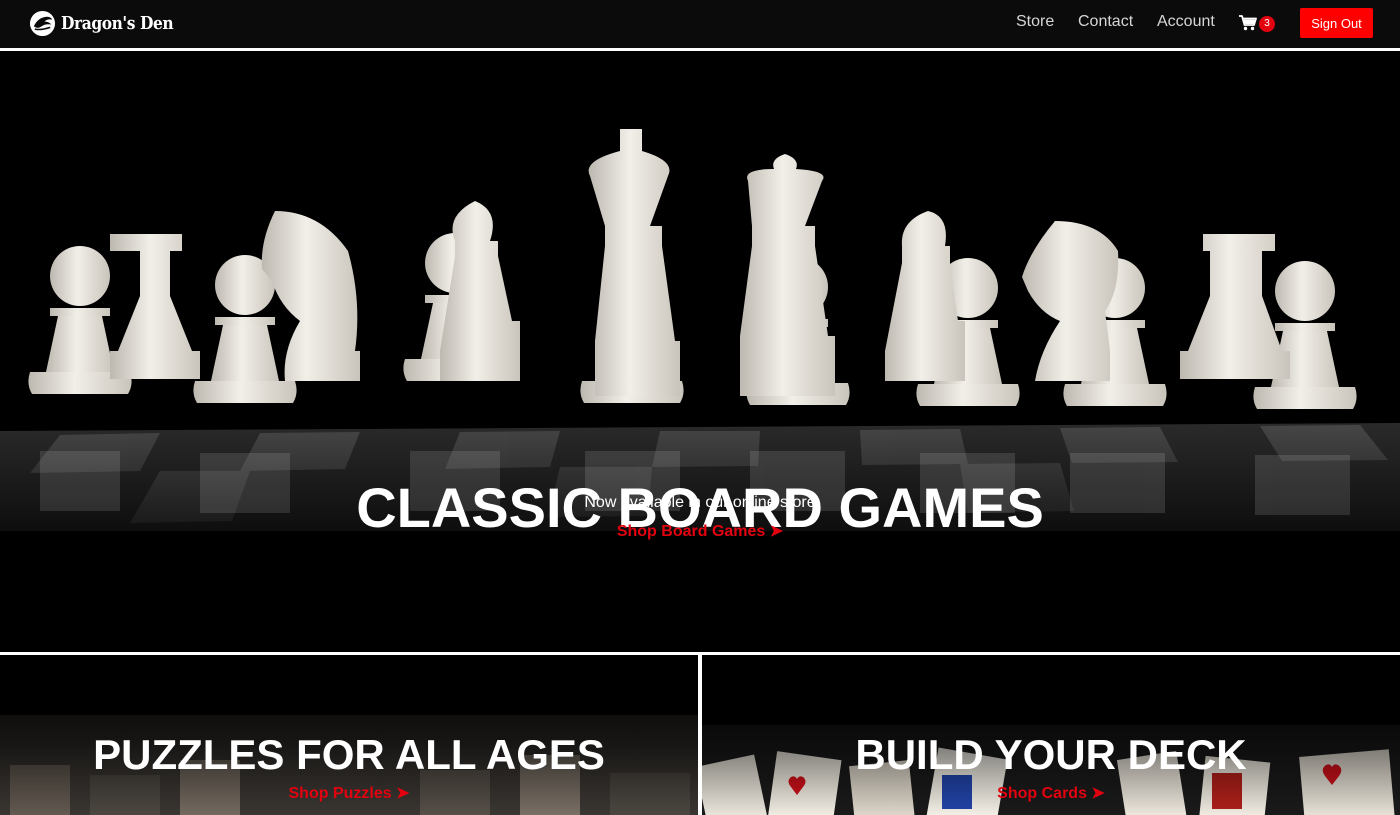 Image resolution: width=1400 pixels, height=815 pixels. What do you see at coordinates (700, 502) in the screenshot?
I see `hero-subtitle: Now available in our online store` at bounding box center [700, 502].